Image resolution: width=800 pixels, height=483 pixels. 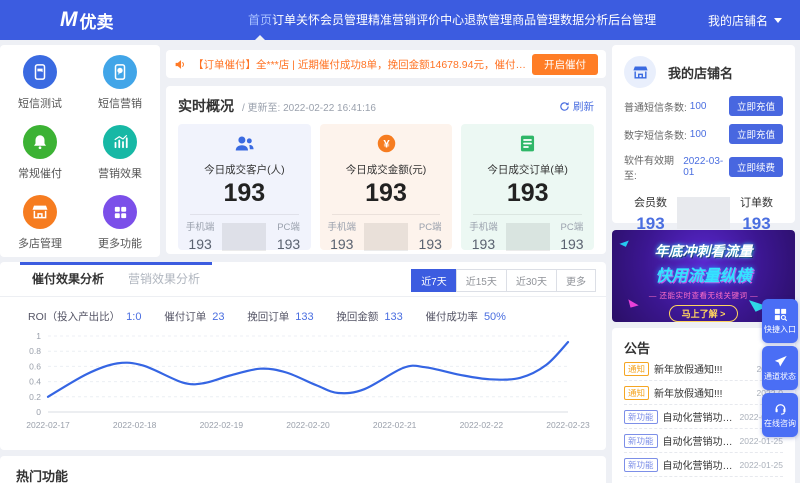 What do you see at coordinates (568, 425) in the screenshot?
I see `svg-text: 2022-02-23` at bounding box center [568, 425].